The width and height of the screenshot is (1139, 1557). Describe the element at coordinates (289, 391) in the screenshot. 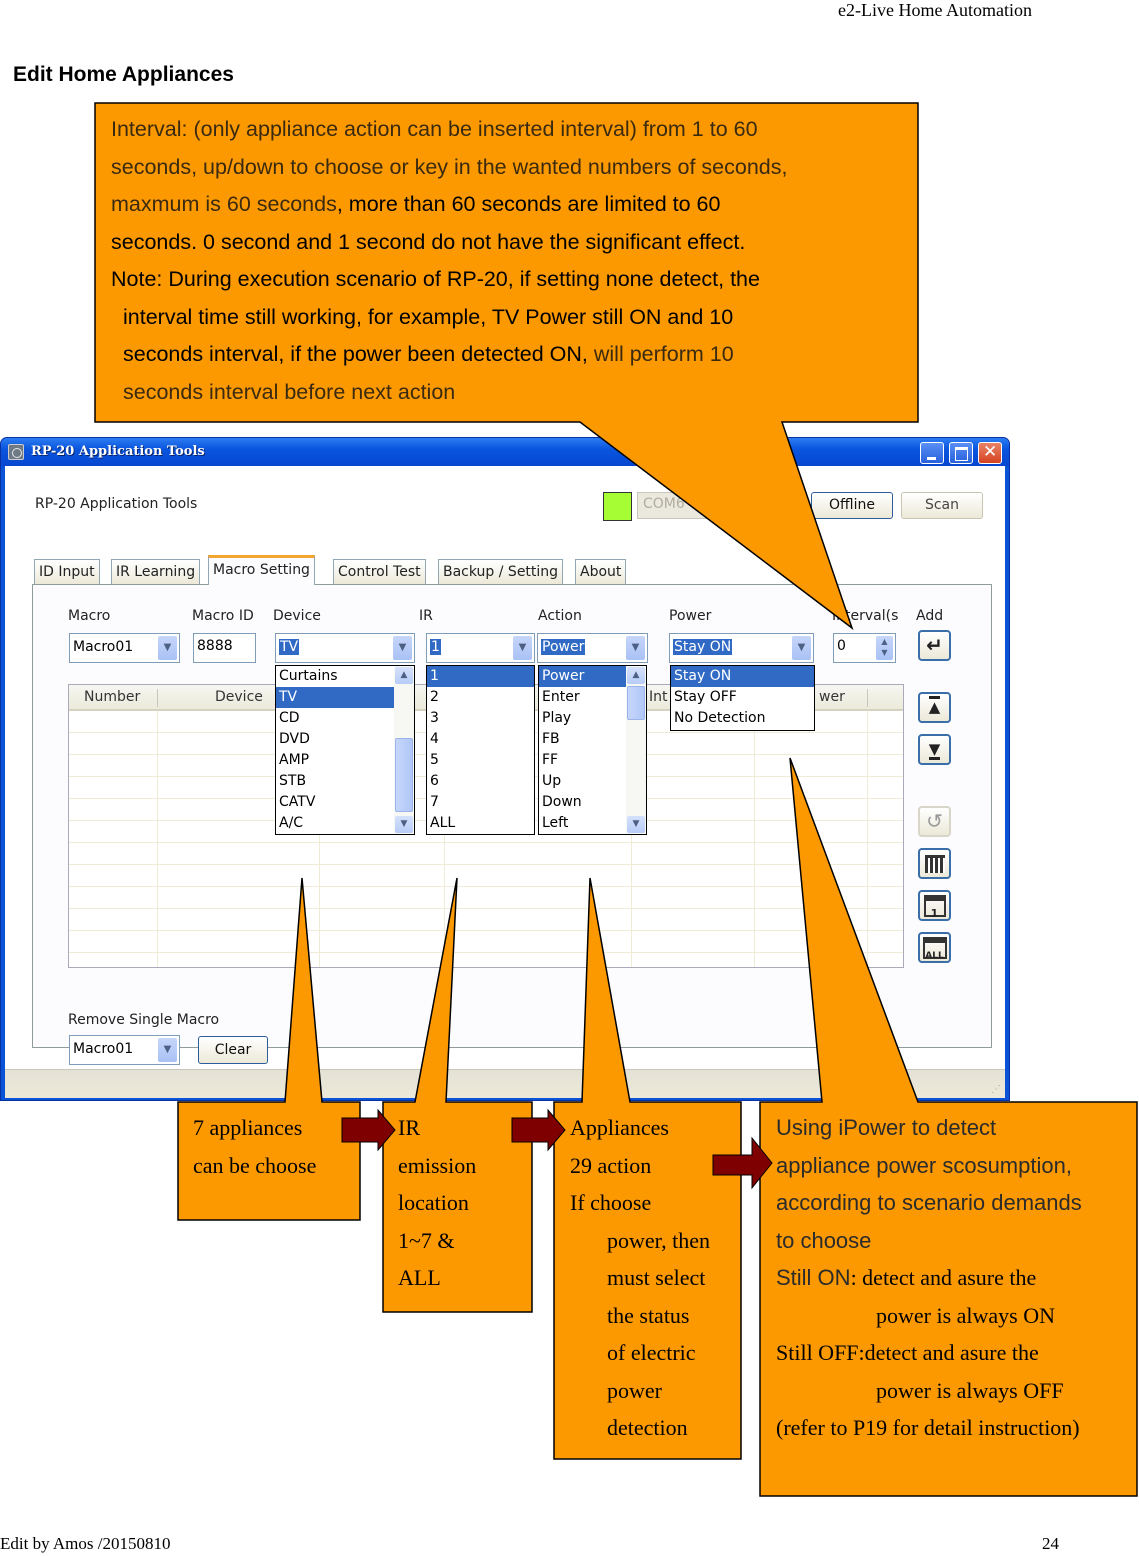

I see `callout-line: seconds interval before next action` at that location.